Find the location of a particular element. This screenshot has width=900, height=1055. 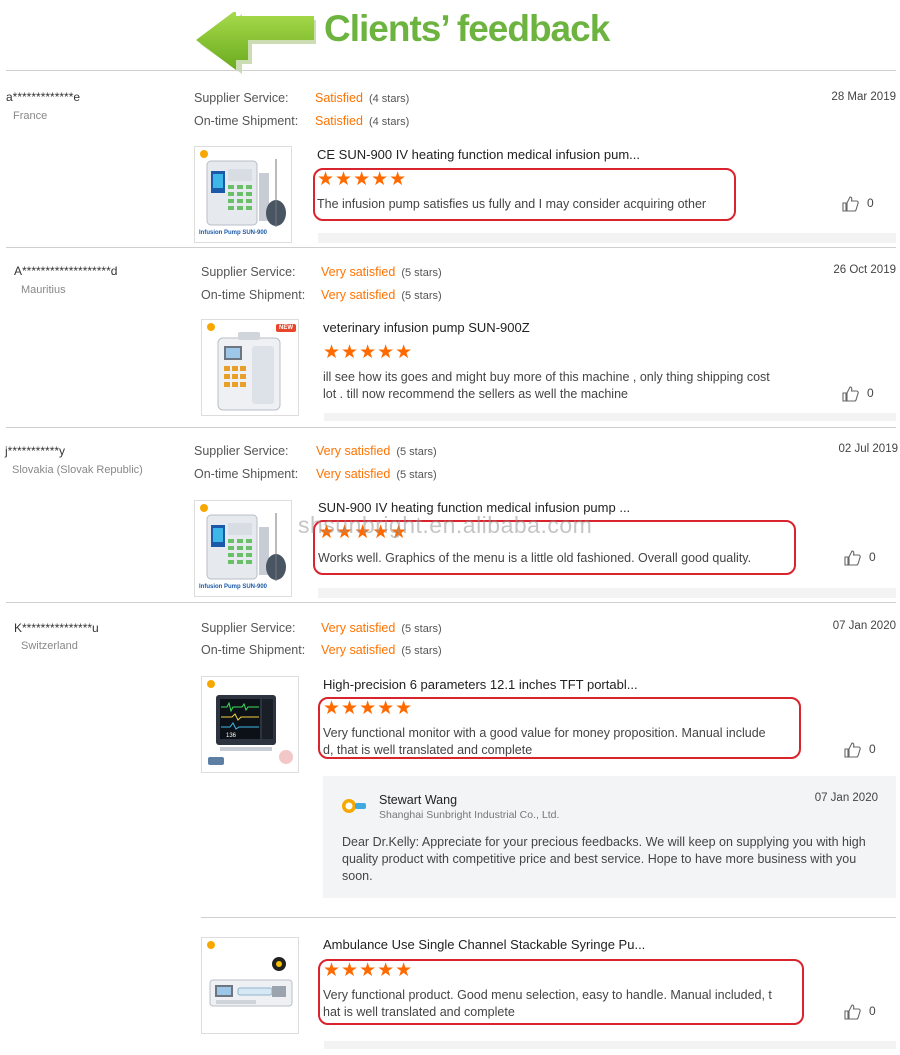

buyer-country: France is located at coordinates (30, 116).